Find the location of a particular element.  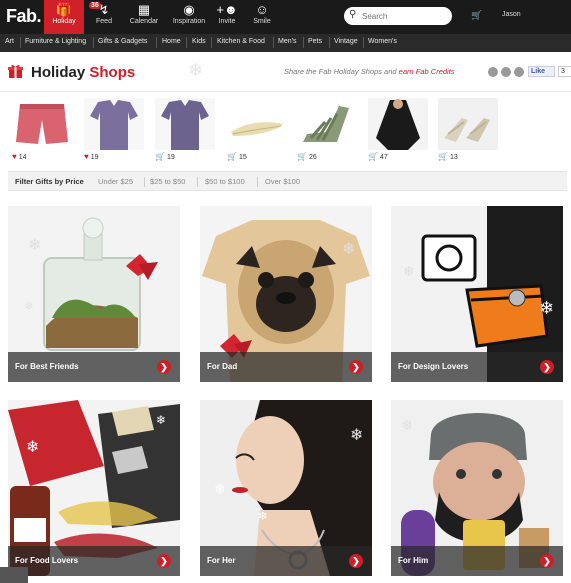

product-thumb: ♥ 14 is located at coordinates (42, 129).